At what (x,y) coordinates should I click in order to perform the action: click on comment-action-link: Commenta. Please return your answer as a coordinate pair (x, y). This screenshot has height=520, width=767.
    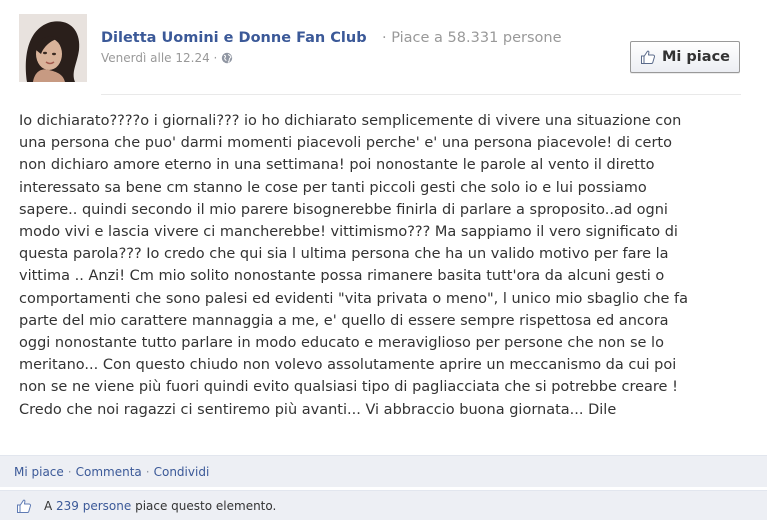
    Looking at the image, I should click on (109, 472).